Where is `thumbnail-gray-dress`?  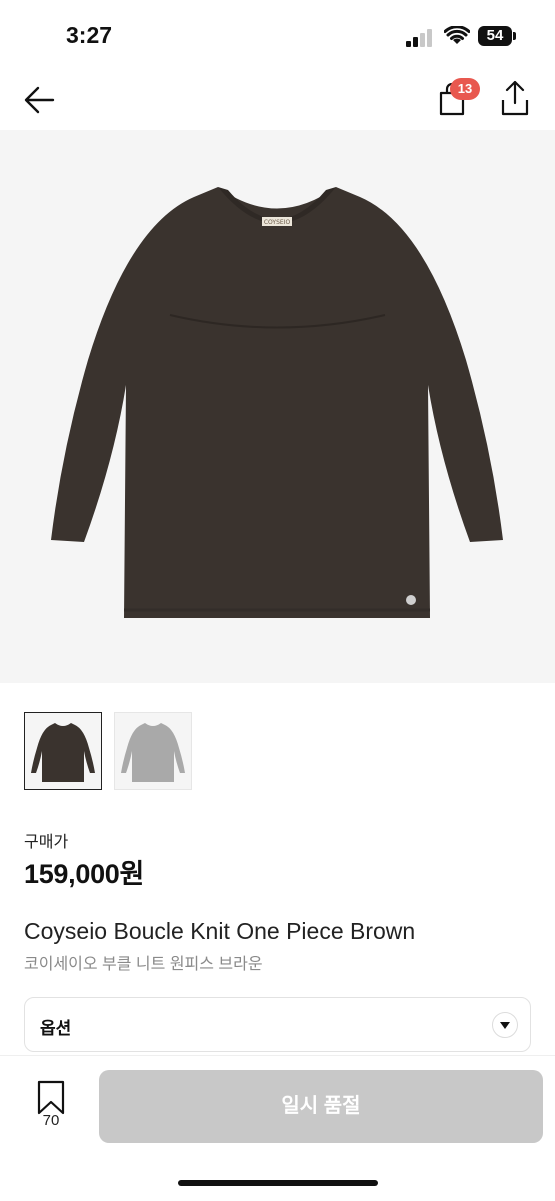 thumbnail-gray-dress is located at coordinates (153, 752).